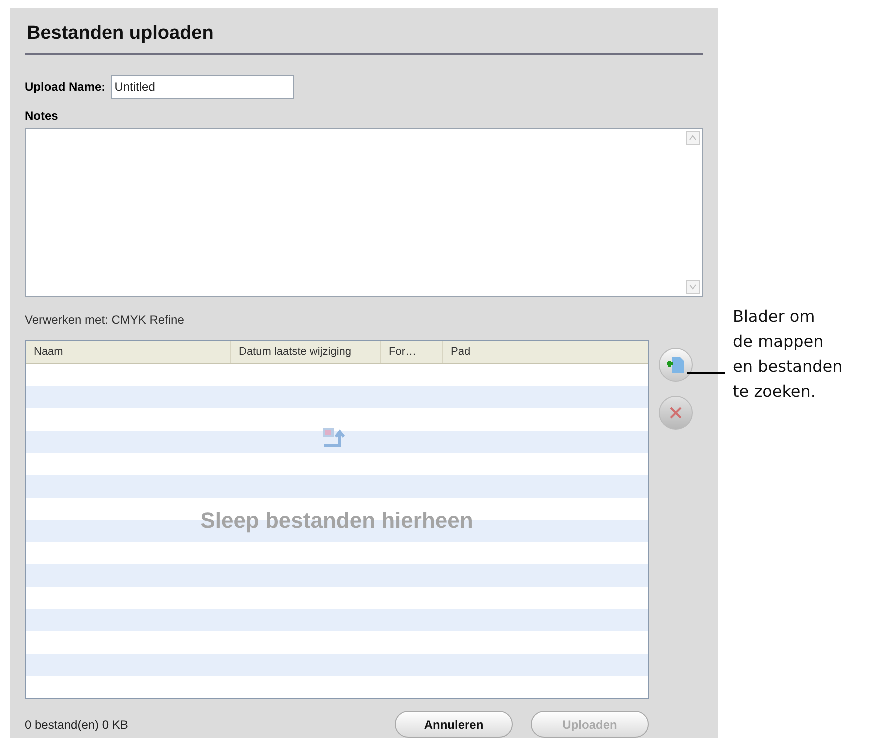 The width and height of the screenshot is (879, 738). What do you see at coordinates (545, 352) in the screenshot?
I see `column-header: Pad` at bounding box center [545, 352].